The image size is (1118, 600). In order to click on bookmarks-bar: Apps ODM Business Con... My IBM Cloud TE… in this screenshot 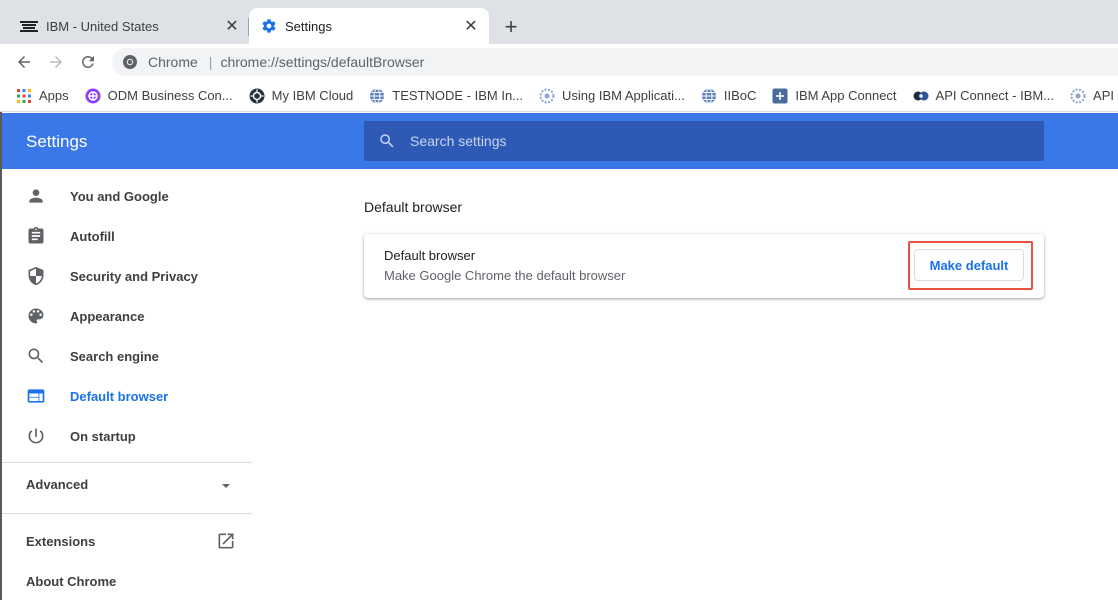, I will do `click(559, 96)`.